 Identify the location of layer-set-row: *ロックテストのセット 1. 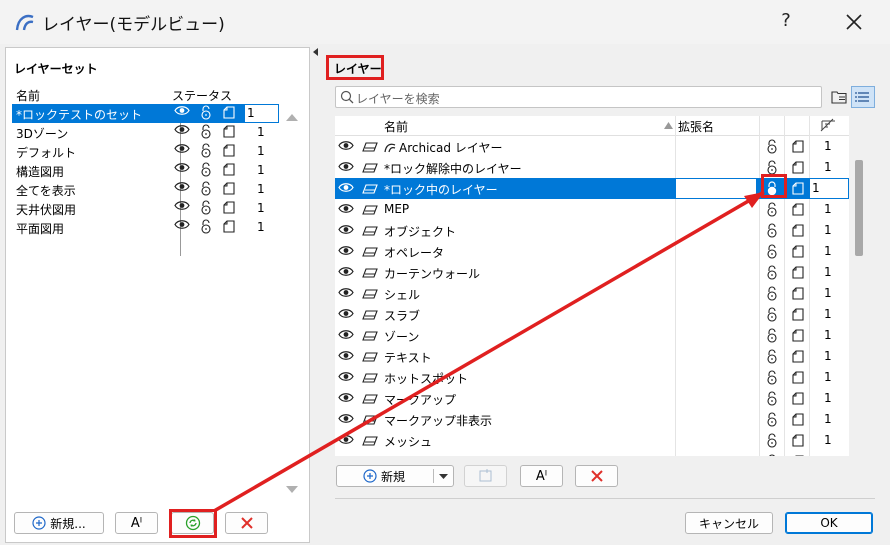
(145, 113).